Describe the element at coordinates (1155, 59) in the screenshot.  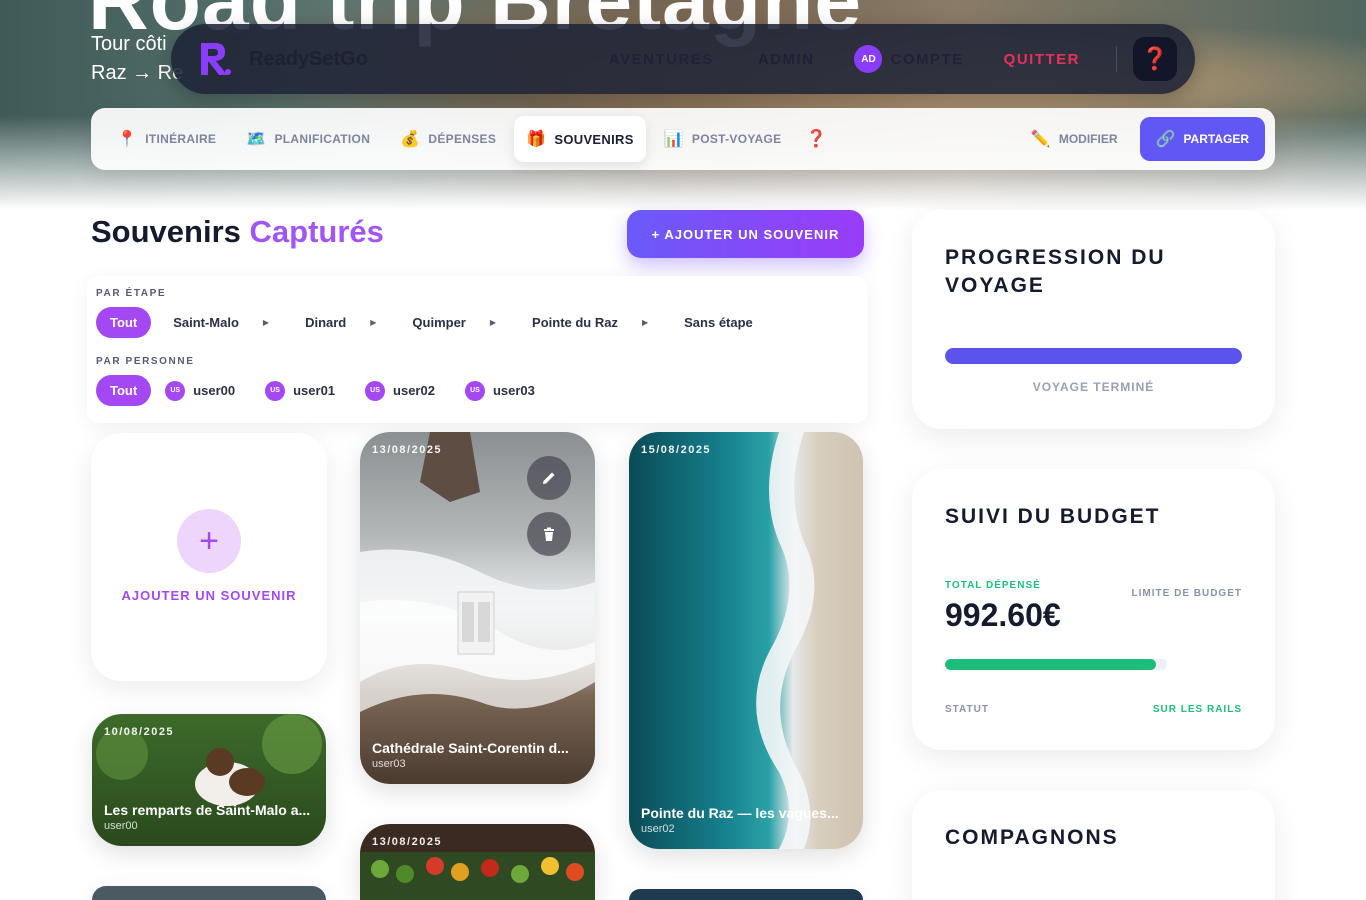
I see `help-icon: ❓` at that location.